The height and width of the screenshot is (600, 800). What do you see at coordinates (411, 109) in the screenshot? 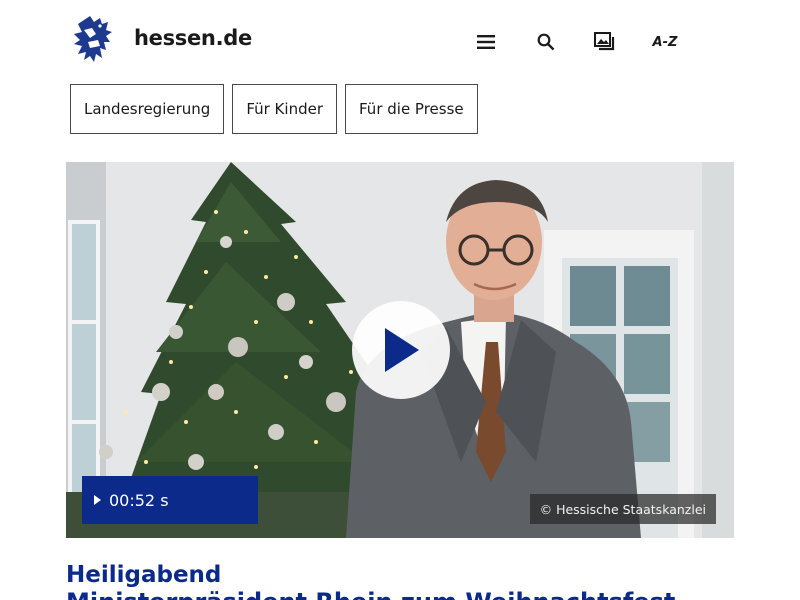
I see `quick-link-fuer-die-presse: Für die Presse` at bounding box center [411, 109].